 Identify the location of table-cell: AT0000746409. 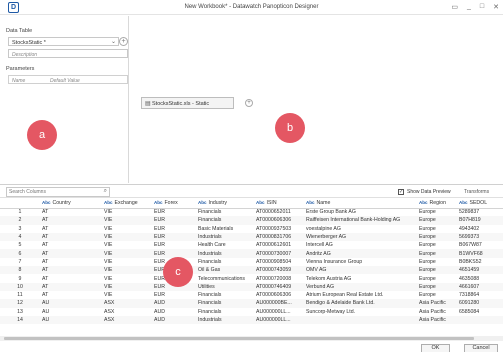
(279, 286).